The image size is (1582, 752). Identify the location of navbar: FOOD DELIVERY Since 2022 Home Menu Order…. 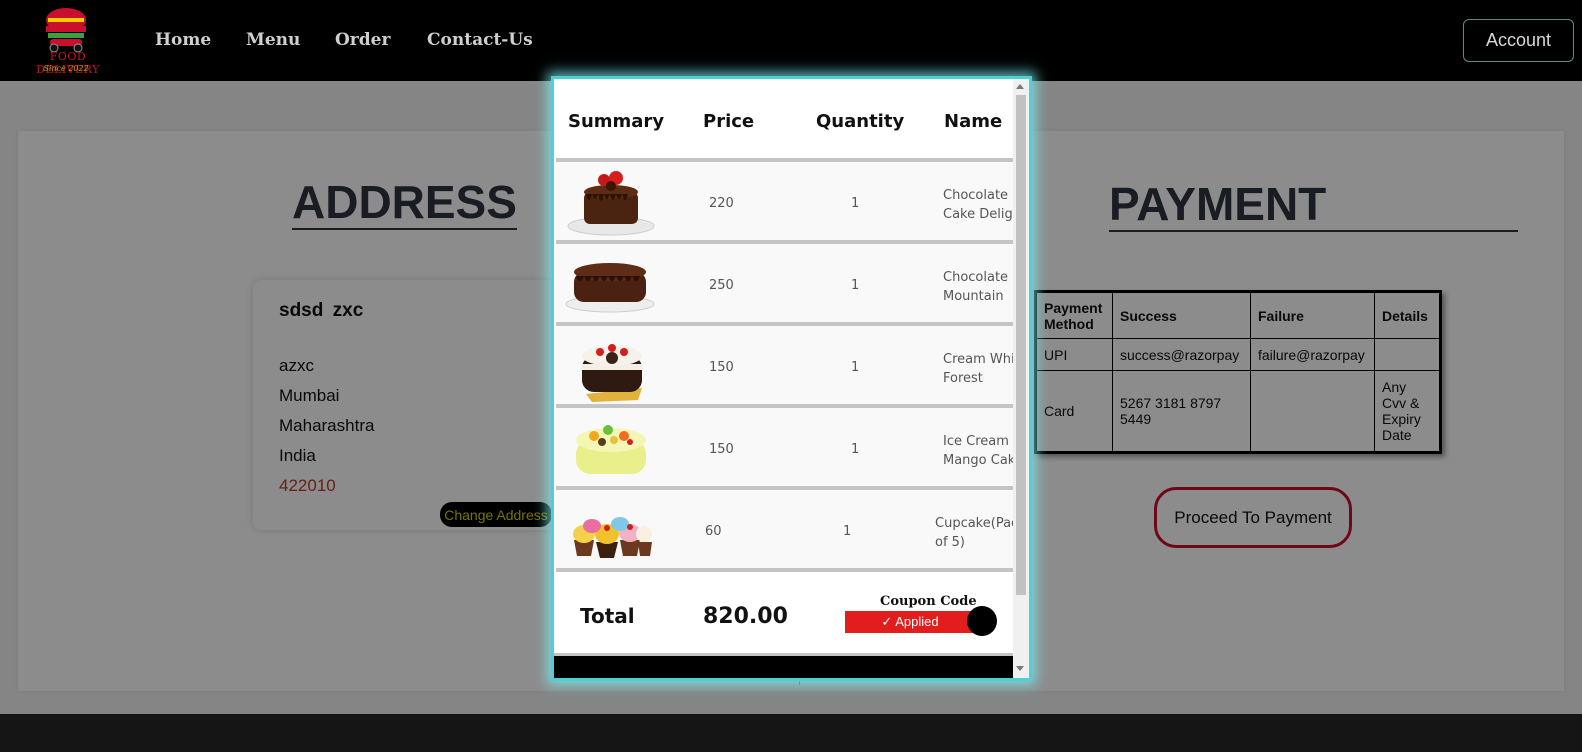
(791, 40).